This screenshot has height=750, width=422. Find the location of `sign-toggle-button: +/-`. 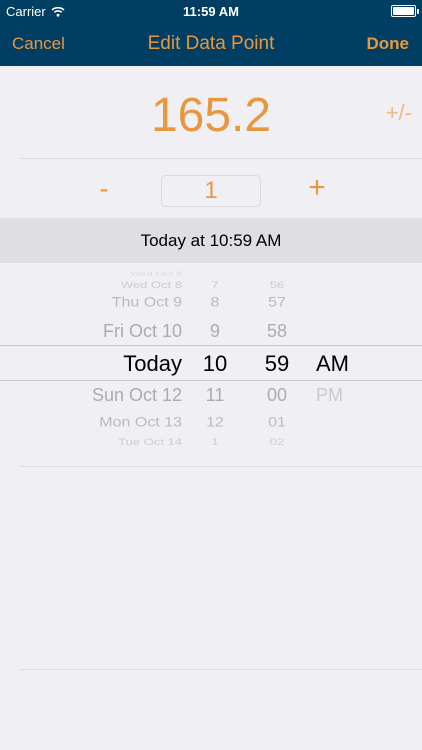

sign-toggle-button: +/- is located at coordinates (399, 113).